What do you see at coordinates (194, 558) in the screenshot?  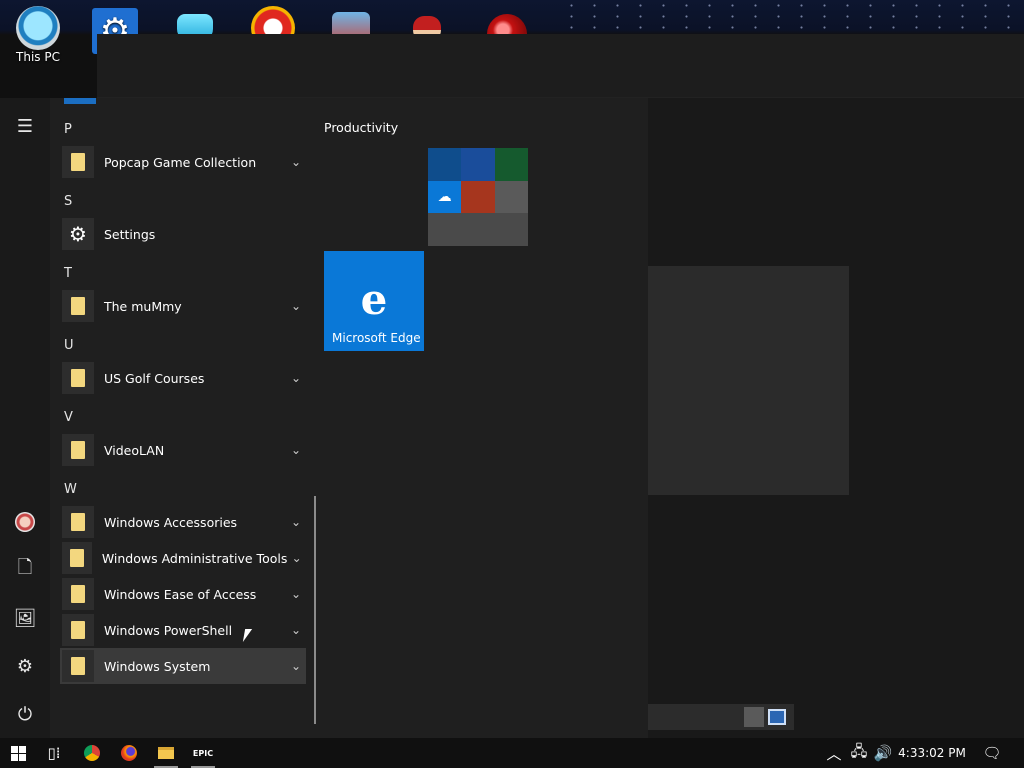 I see `app-label: Windows Administrative Tools` at bounding box center [194, 558].